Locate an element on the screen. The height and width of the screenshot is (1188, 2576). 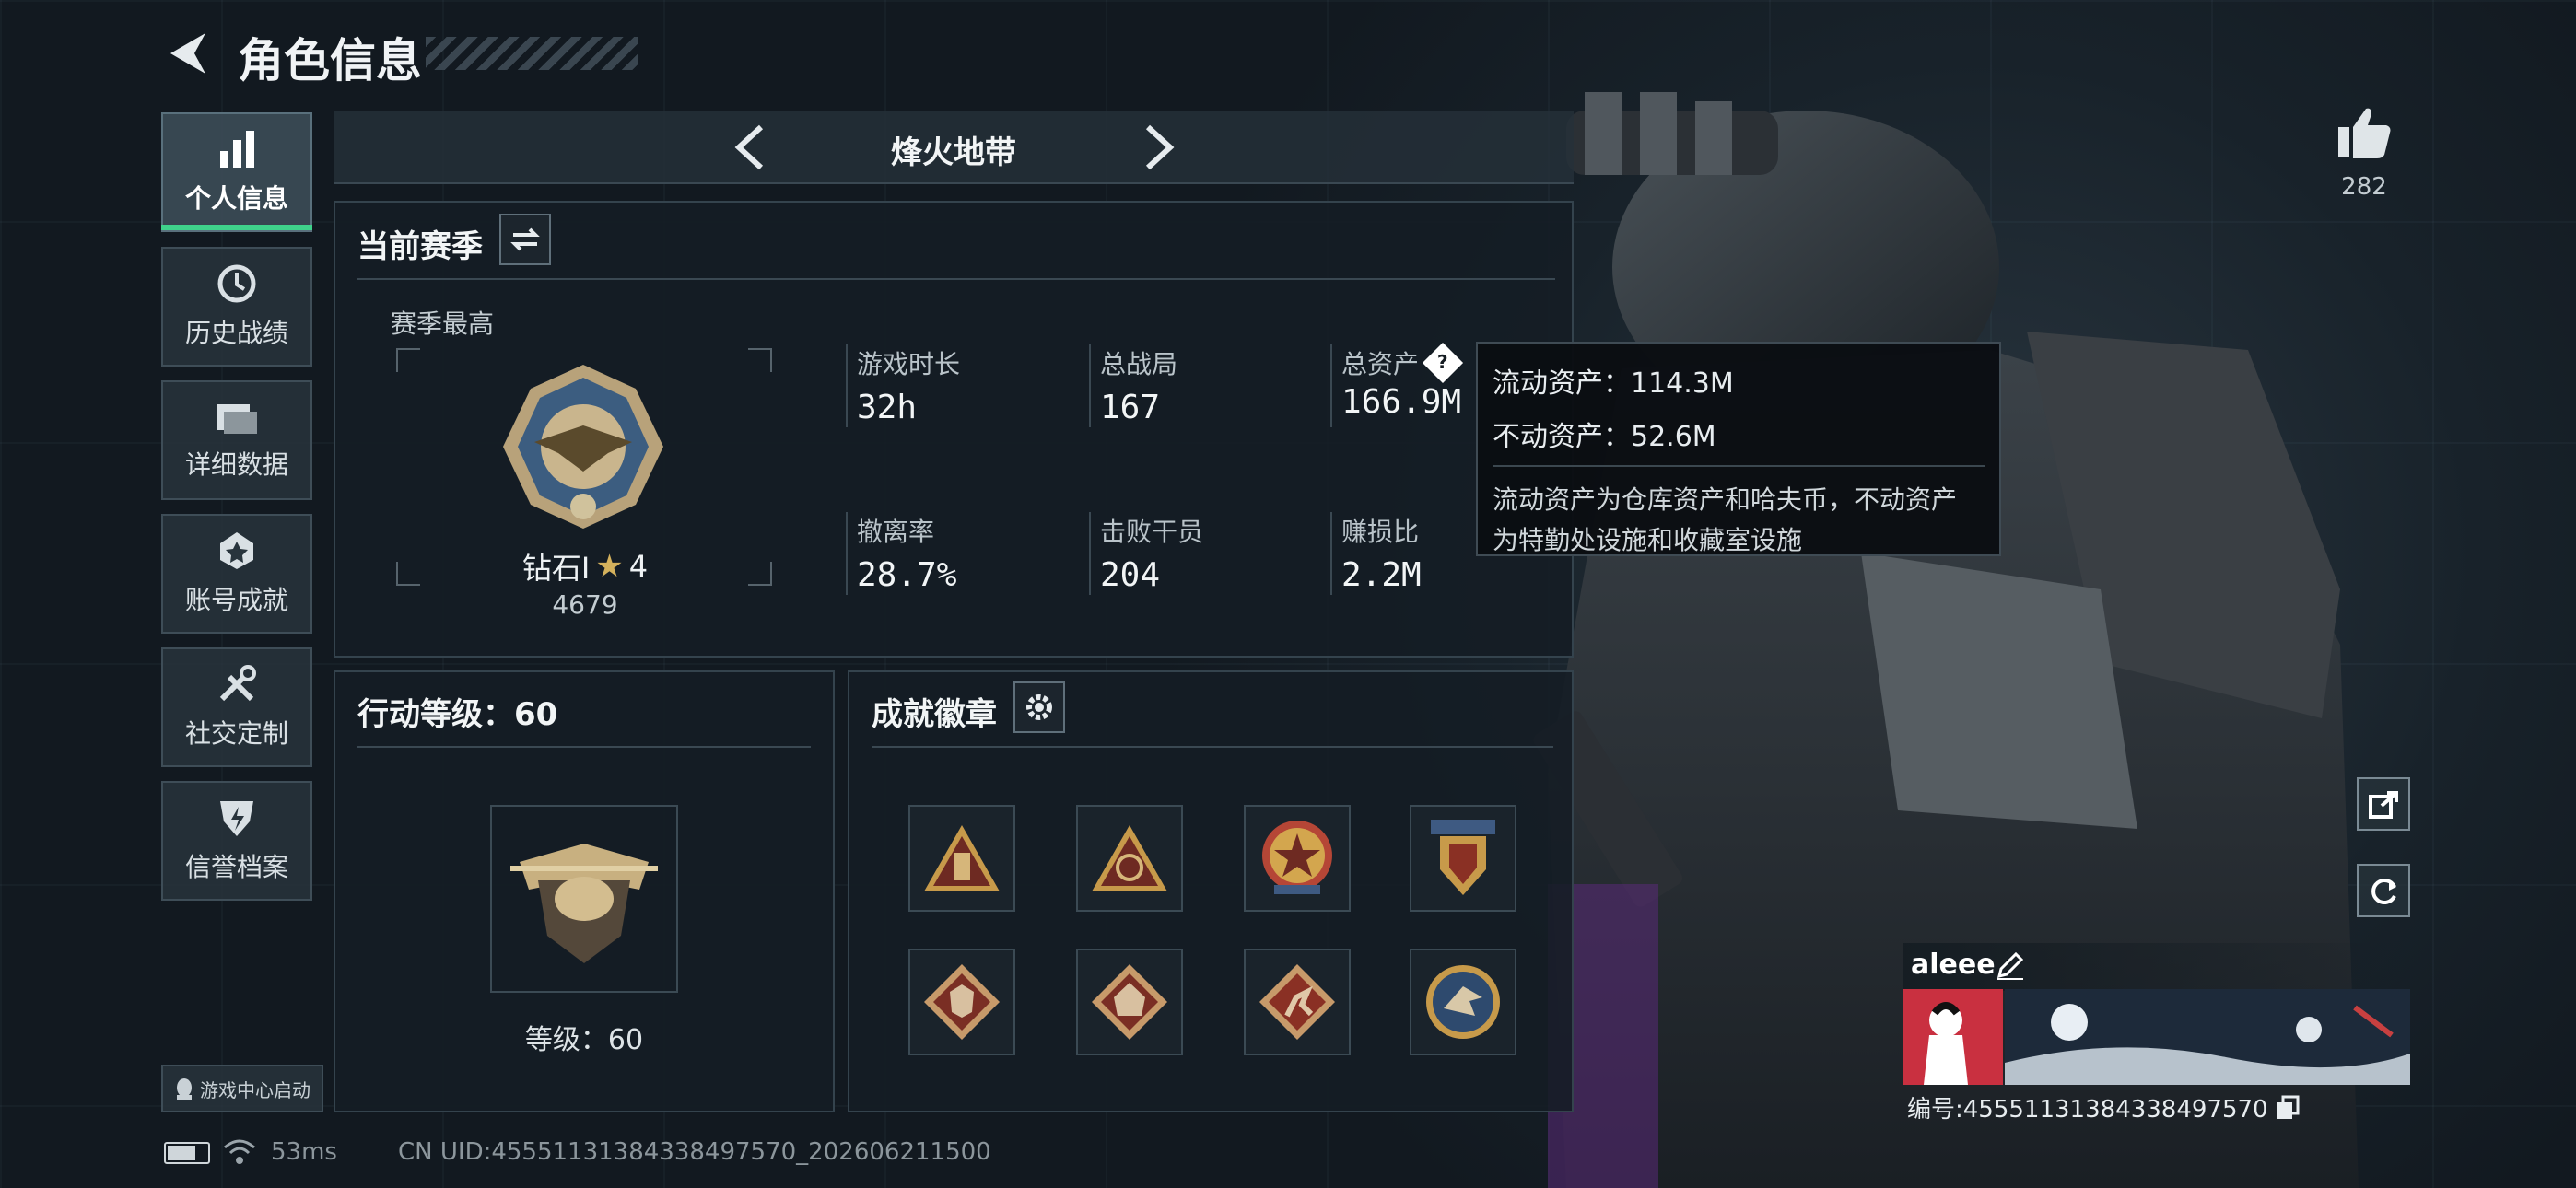
sidebar-item-history: 历史战绩 is located at coordinates (236, 307).